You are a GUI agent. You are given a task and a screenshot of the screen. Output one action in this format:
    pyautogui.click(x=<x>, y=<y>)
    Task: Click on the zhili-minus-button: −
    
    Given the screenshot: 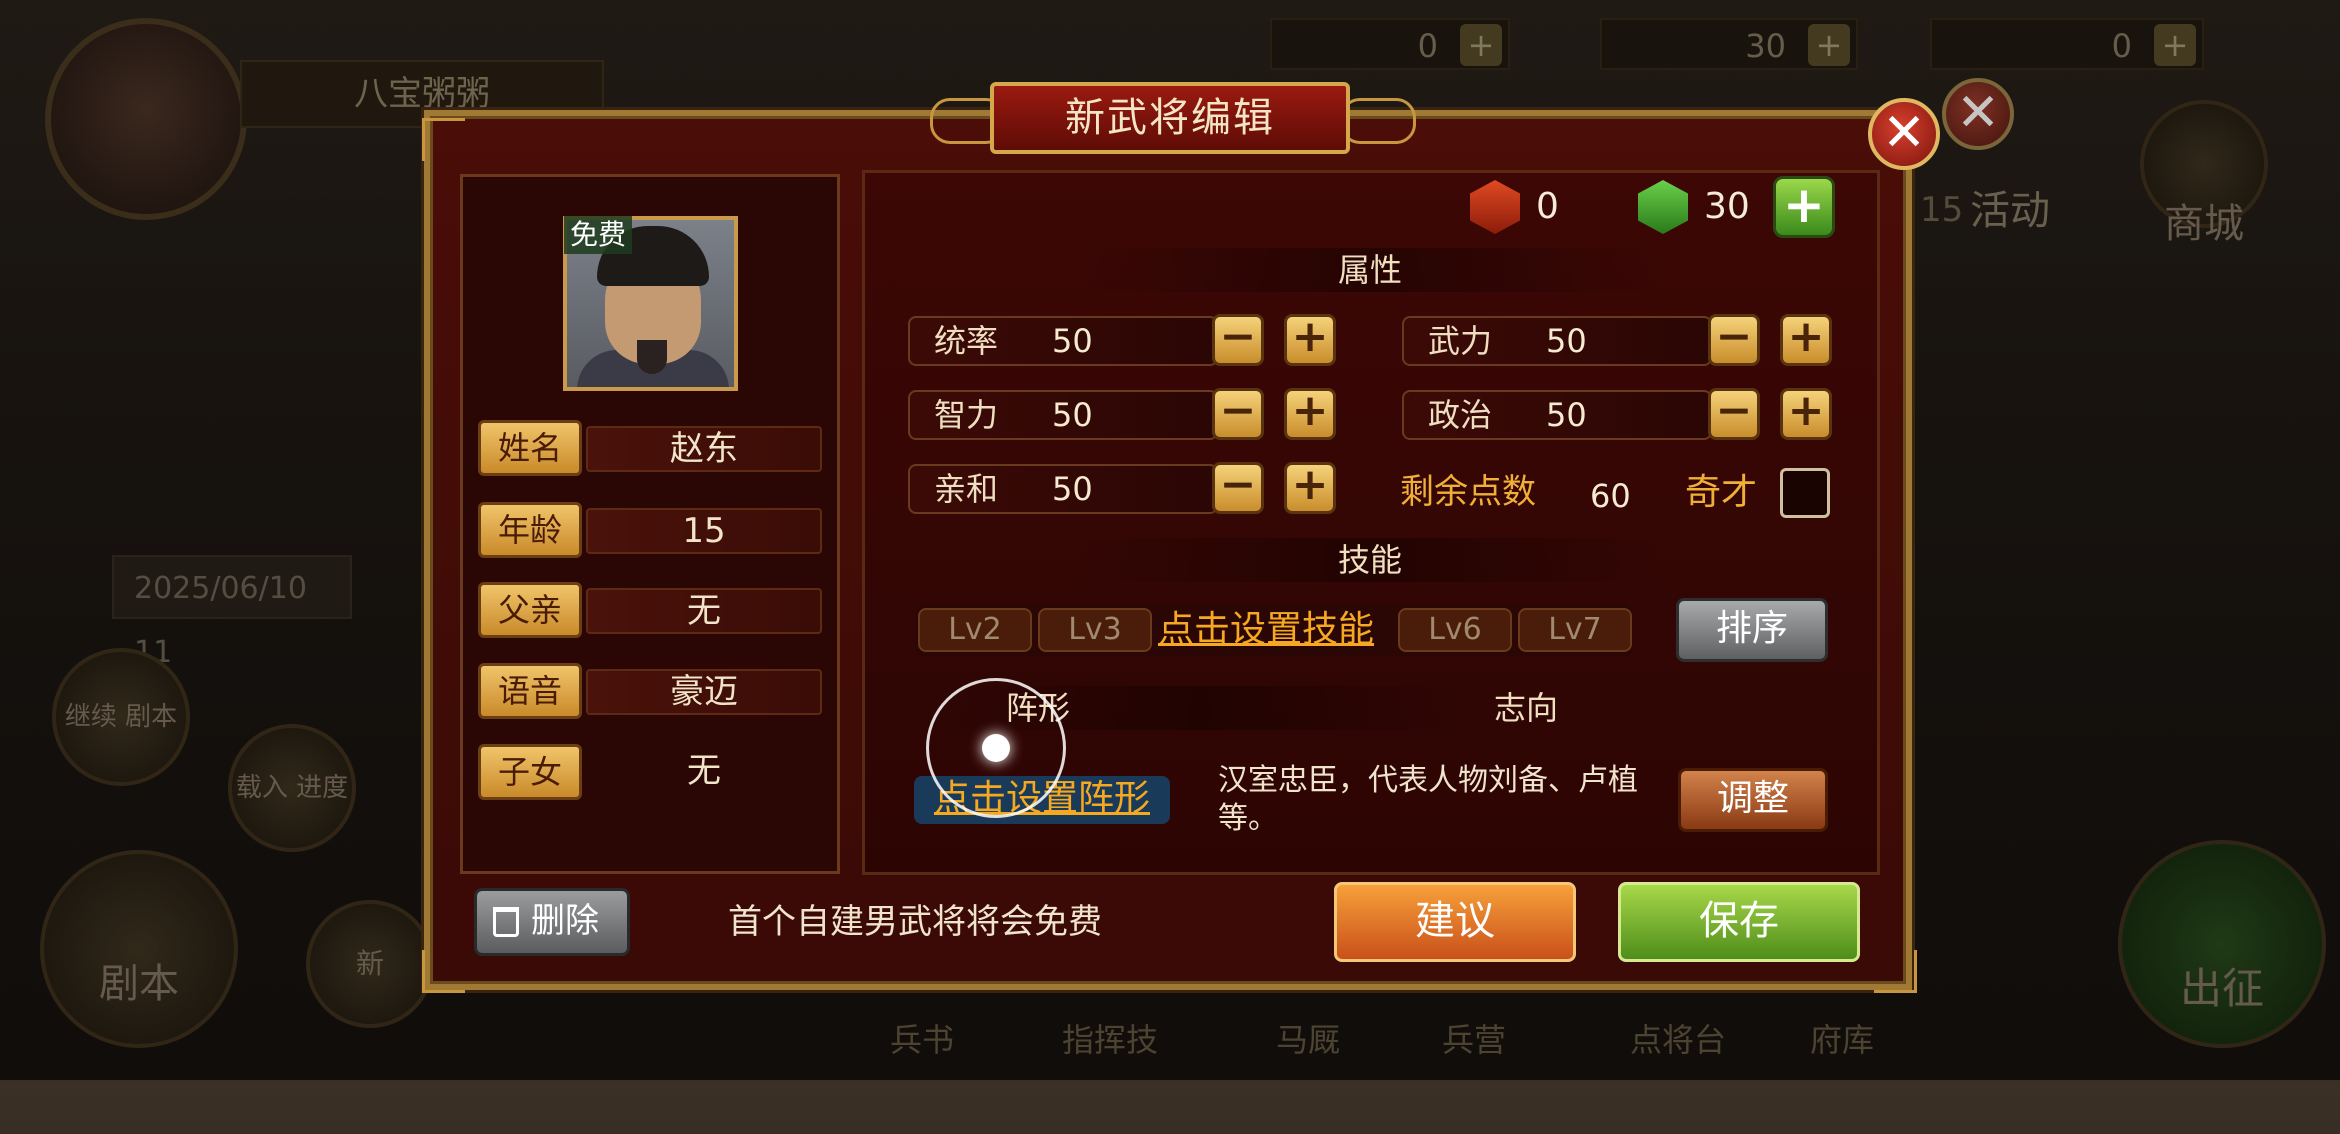 What is the action you would take?
    pyautogui.click(x=1238, y=414)
    